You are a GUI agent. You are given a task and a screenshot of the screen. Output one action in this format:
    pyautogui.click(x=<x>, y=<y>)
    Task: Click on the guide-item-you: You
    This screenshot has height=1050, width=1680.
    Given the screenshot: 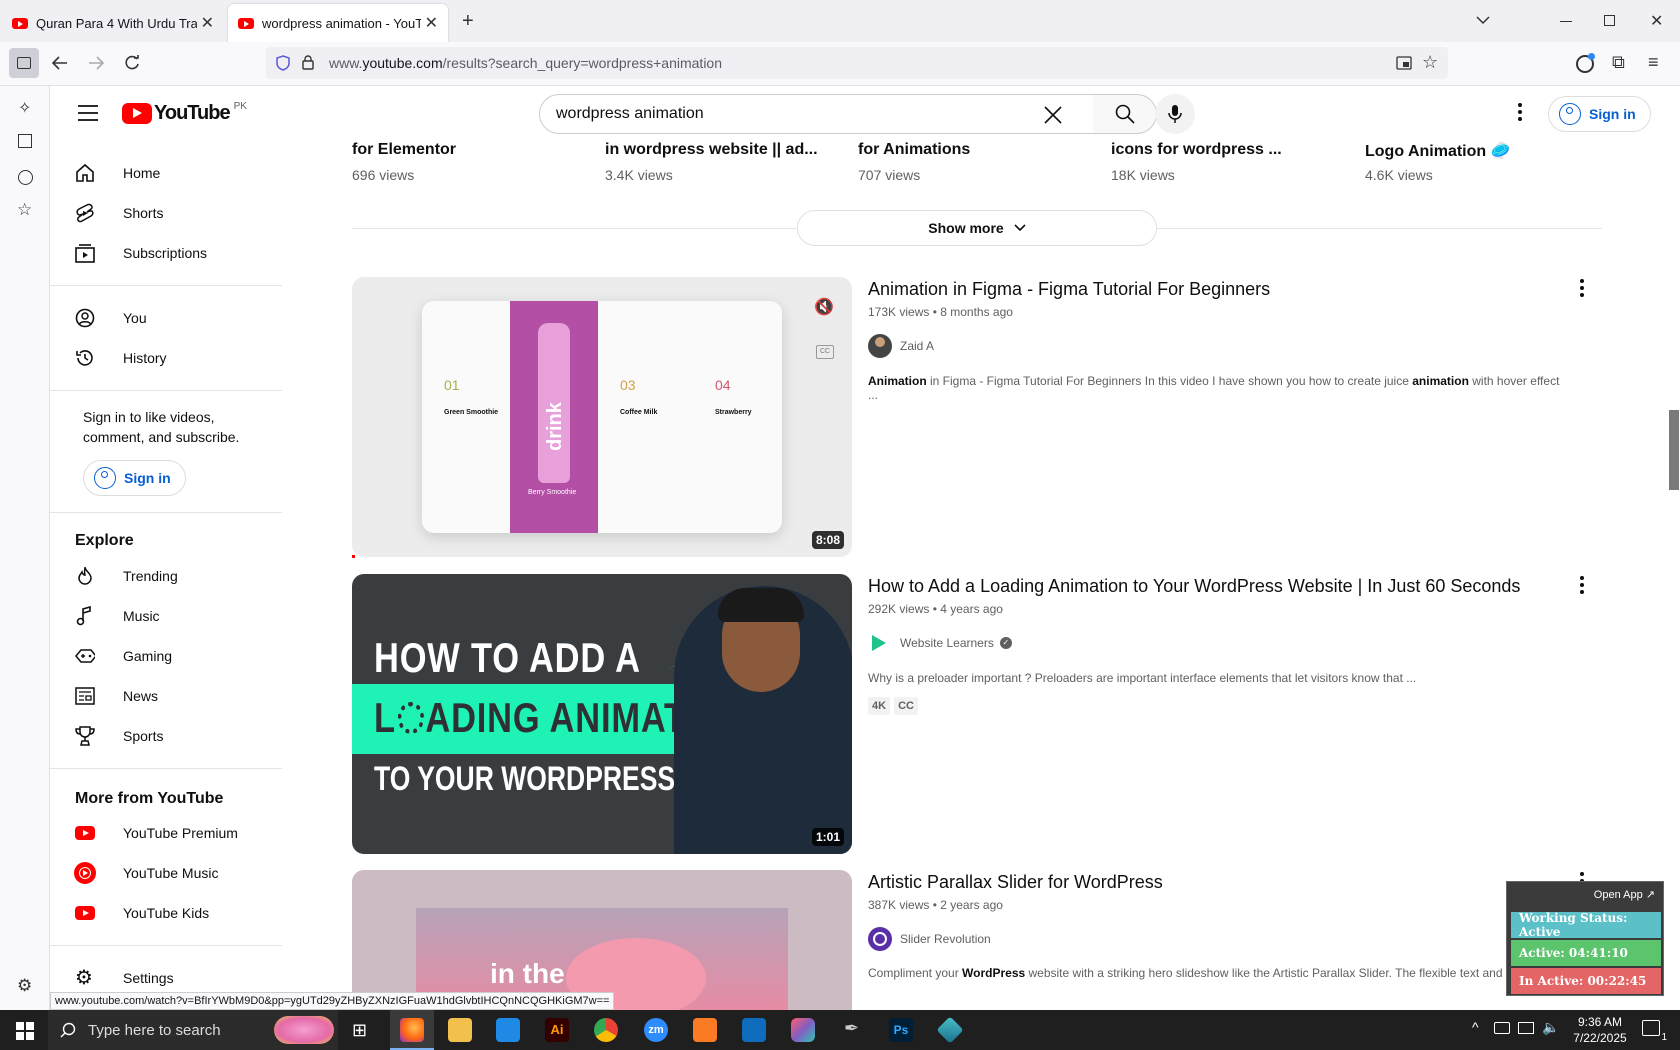 What is the action you would take?
    pyautogui.click(x=166, y=318)
    